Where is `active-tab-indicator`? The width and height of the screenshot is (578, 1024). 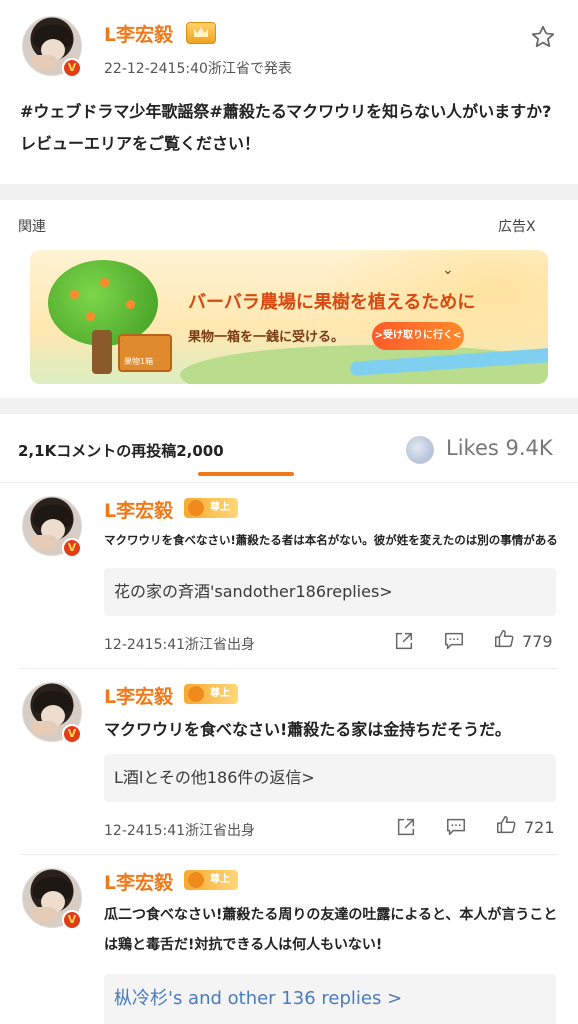
active-tab-indicator is located at coordinates (246, 474).